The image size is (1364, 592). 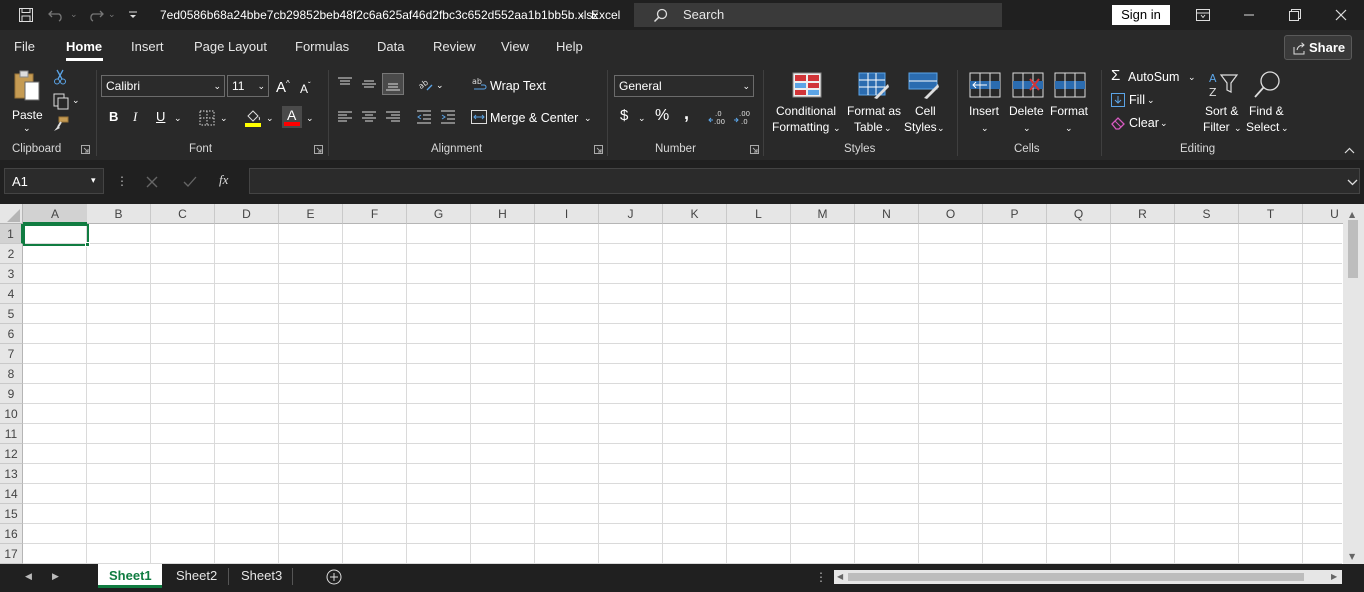 What do you see at coordinates (55, 214) in the screenshot?
I see `column-header-a: A` at bounding box center [55, 214].